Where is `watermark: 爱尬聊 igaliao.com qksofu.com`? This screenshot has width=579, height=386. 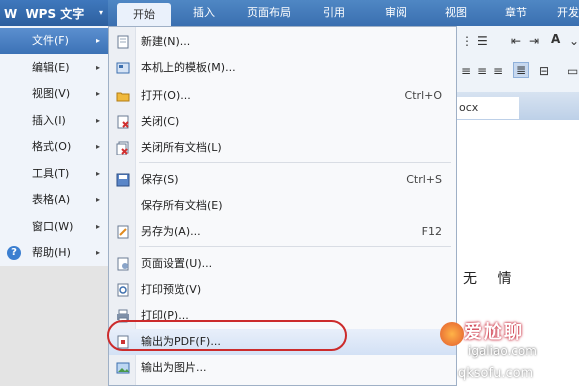 watermark: 爱尬聊 igaliao.com qksofu.com is located at coordinates (509, 352).